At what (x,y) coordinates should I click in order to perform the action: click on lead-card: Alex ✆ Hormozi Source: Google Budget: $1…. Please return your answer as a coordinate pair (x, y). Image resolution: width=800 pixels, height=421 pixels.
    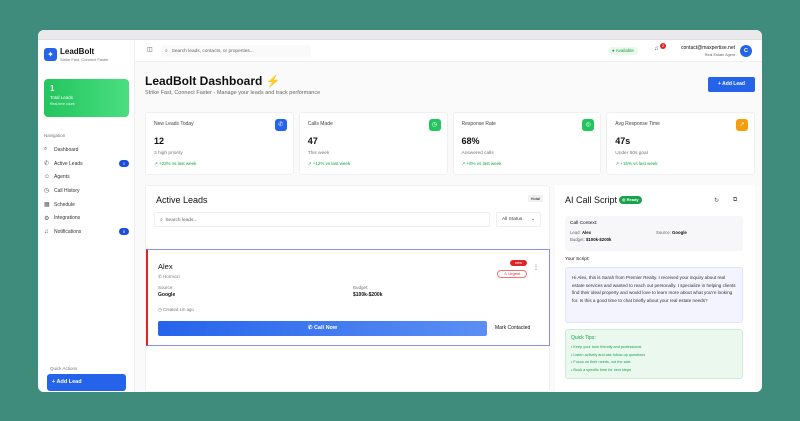
    Looking at the image, I should click on (348, 297).